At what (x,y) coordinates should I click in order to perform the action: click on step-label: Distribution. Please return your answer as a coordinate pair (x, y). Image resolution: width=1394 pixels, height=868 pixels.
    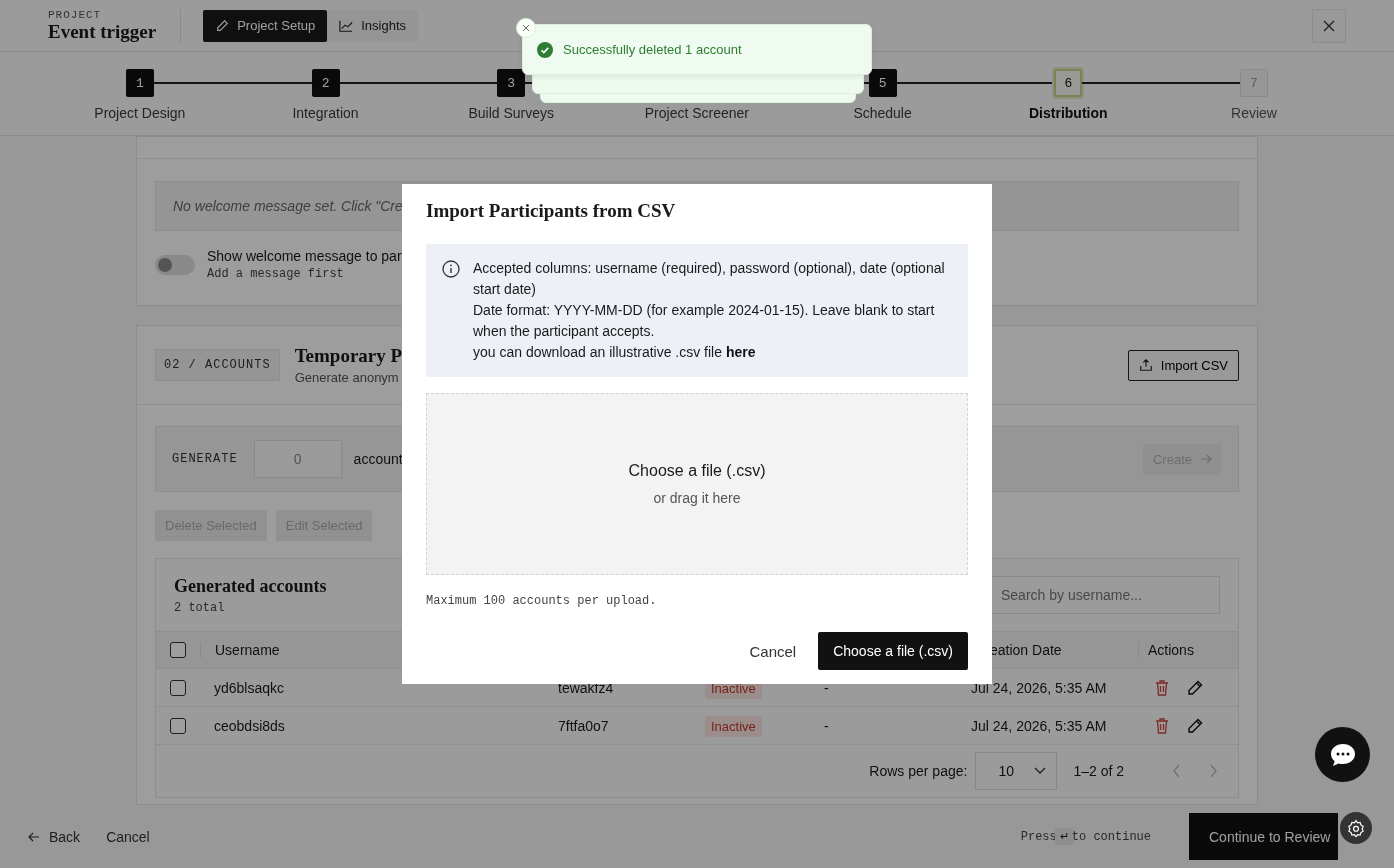
    Looking at the image, I should click on (1068, 113).